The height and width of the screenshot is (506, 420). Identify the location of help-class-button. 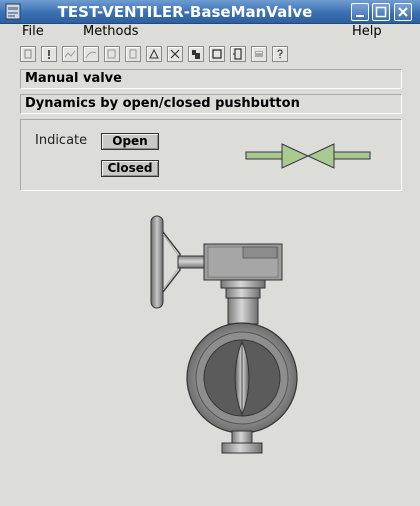
(175, 54).